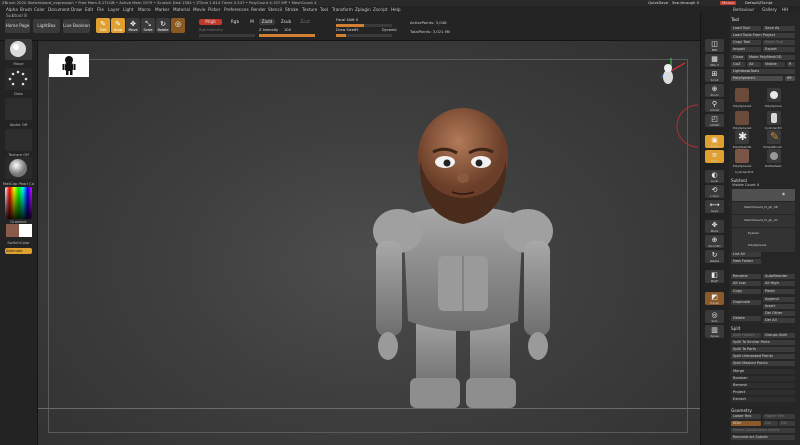  What do you see at coordinates (714, 298) in the screenshot?
I see `transp-button: ◩ Transp` at bounding box center [714, 298].